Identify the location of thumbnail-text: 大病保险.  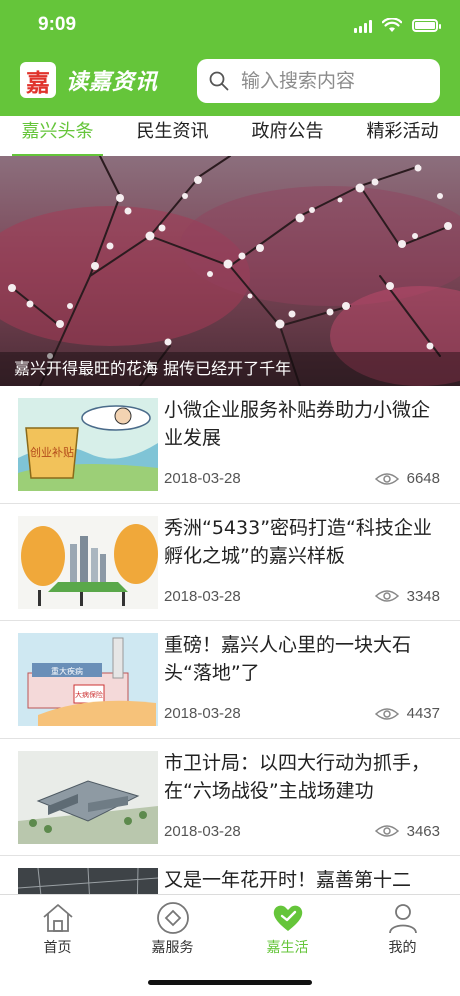
(89, 694).